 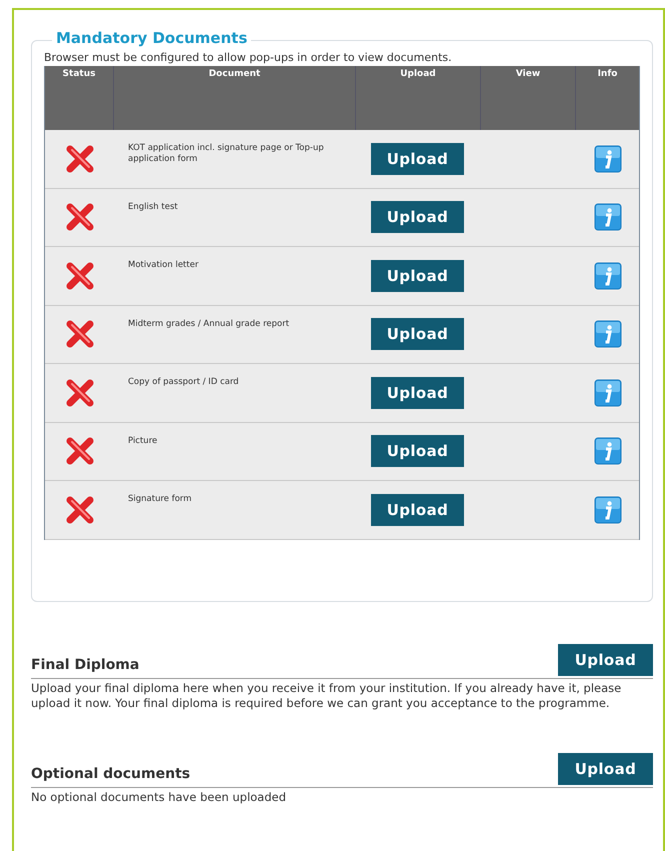 What do you see at coordinates (226, 154) in the screenshot?
I see `document-name: KOT application incl. signature page or Top-up application form` at bounding box center [226, 154].